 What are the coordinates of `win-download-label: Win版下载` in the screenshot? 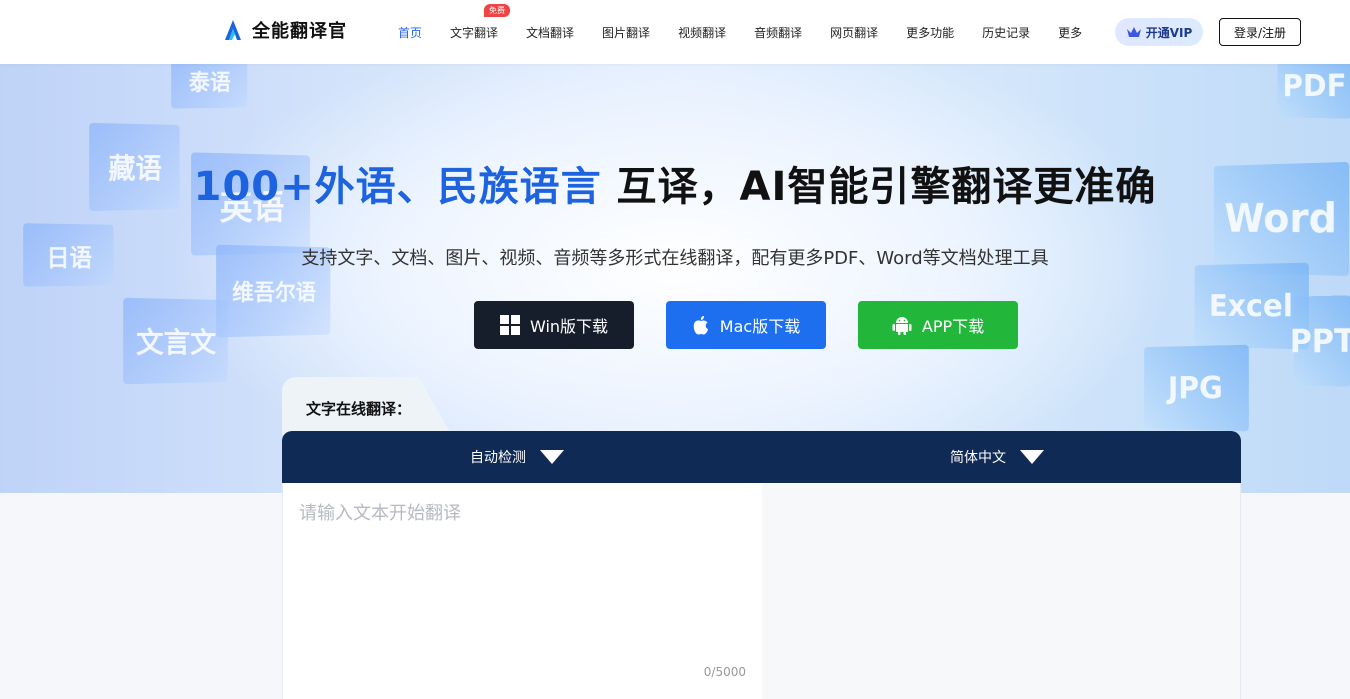 It's located at (569, 326).